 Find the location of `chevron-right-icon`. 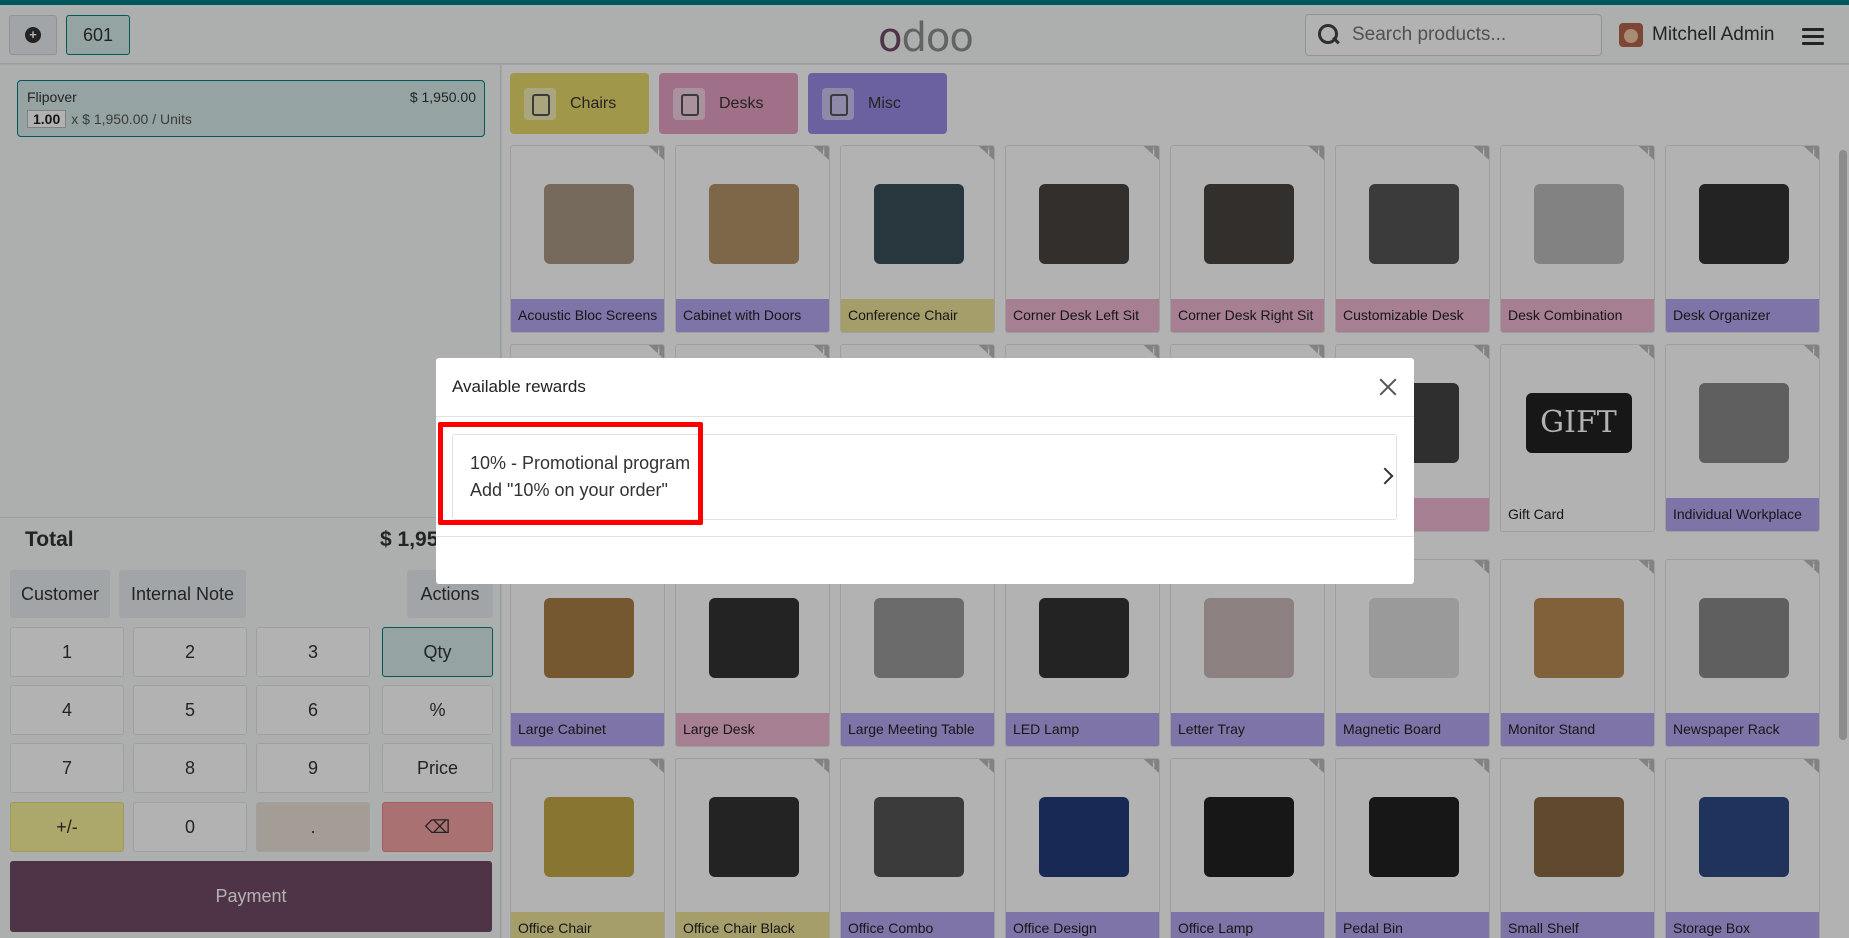

chevron-right-icon is located at coordinates (1385, 476).